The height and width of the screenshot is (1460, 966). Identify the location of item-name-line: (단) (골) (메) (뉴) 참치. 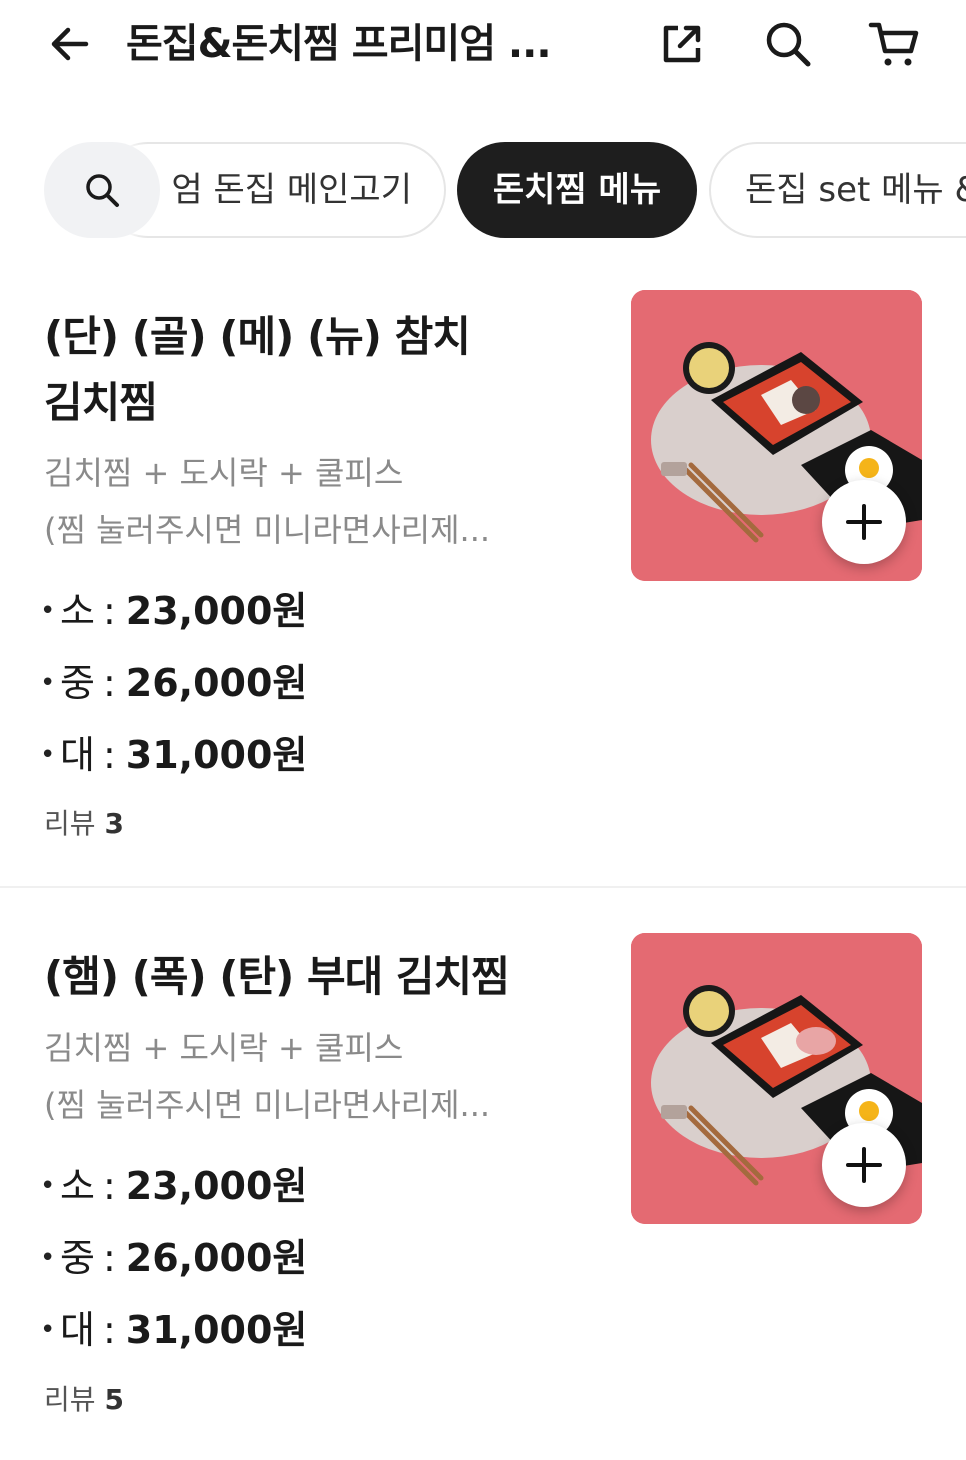
(257, 336).